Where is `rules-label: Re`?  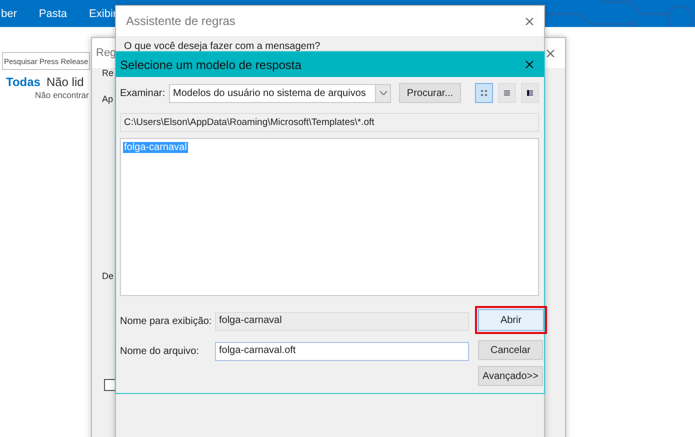
rules-label: Re is located at coordinates (108, 73).